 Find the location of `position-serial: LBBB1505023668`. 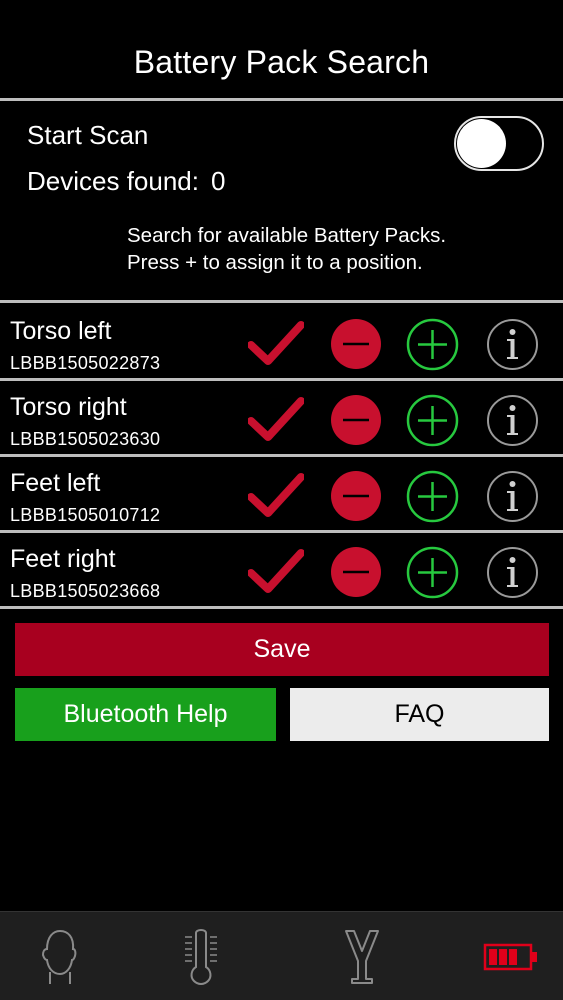

position-serial: LBBB1505023668 is located at coordinates (85, 591).